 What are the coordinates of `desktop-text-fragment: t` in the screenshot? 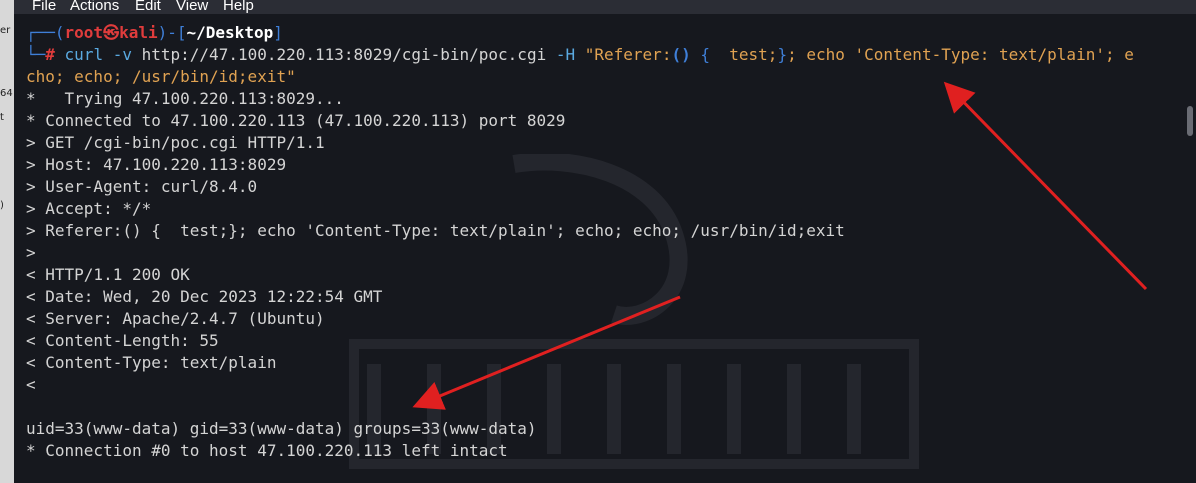 It's located at (2, 117).